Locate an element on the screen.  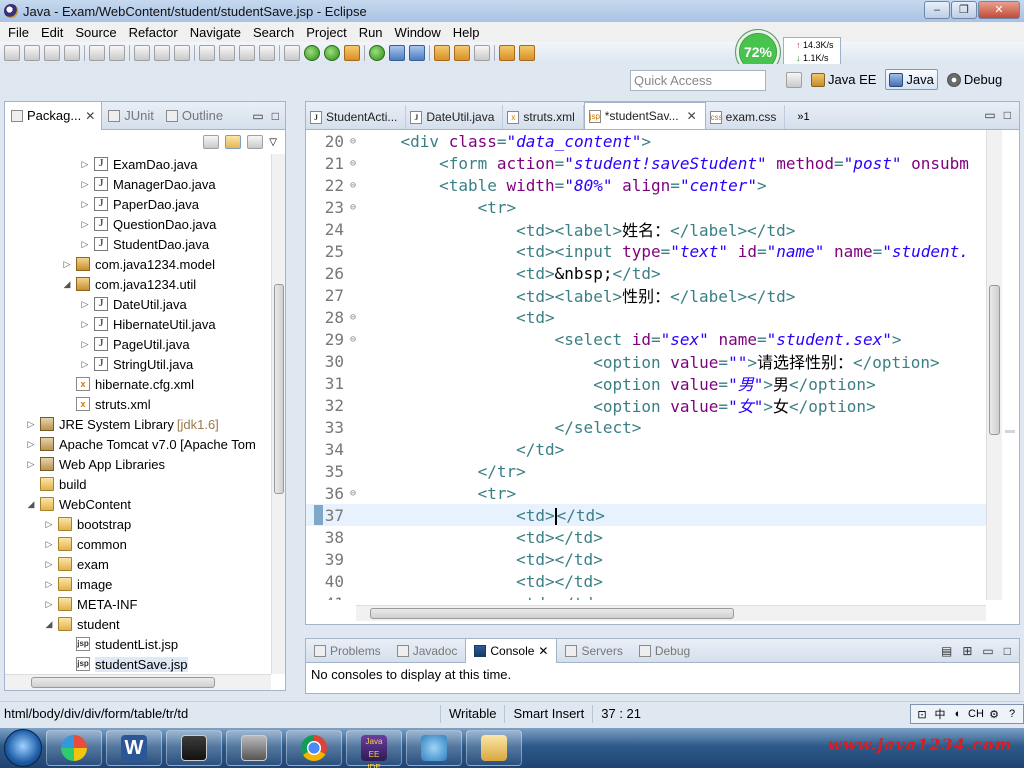
tree-item: ▷ exam is located at coordinates (138, 564).